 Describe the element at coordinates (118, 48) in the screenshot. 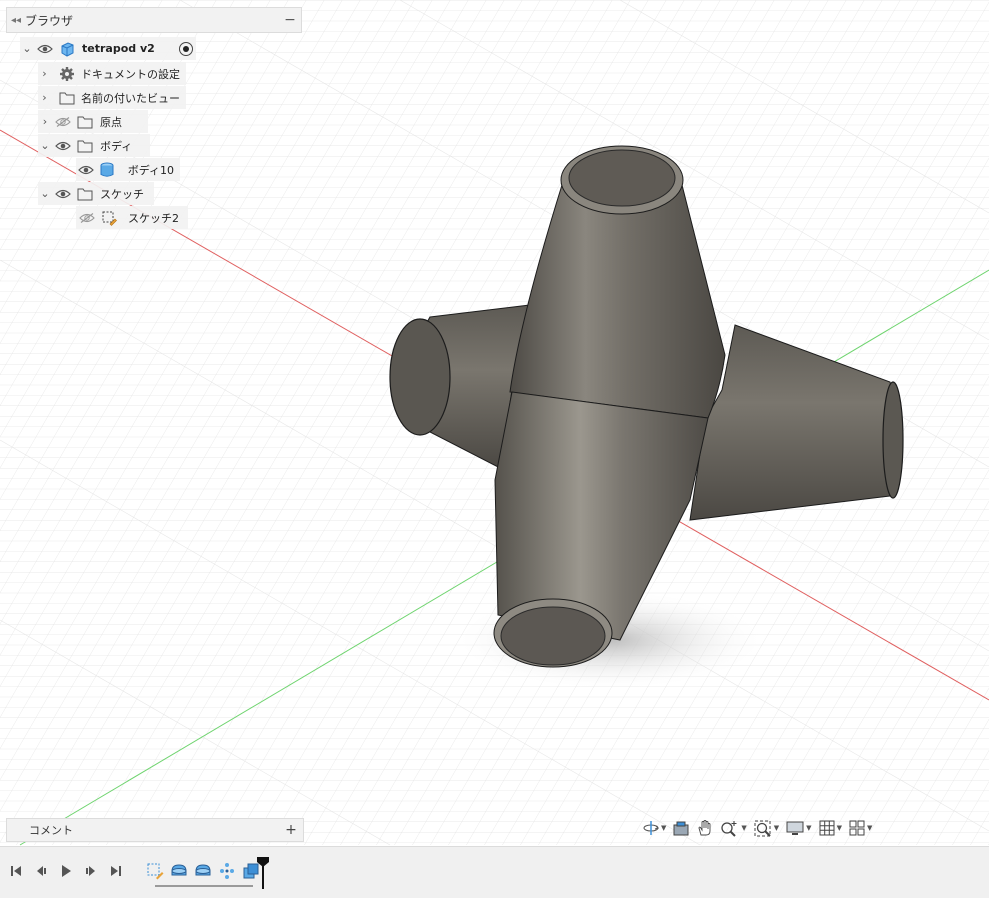

I see `tree-root-label: tetrapod v2` at that location.